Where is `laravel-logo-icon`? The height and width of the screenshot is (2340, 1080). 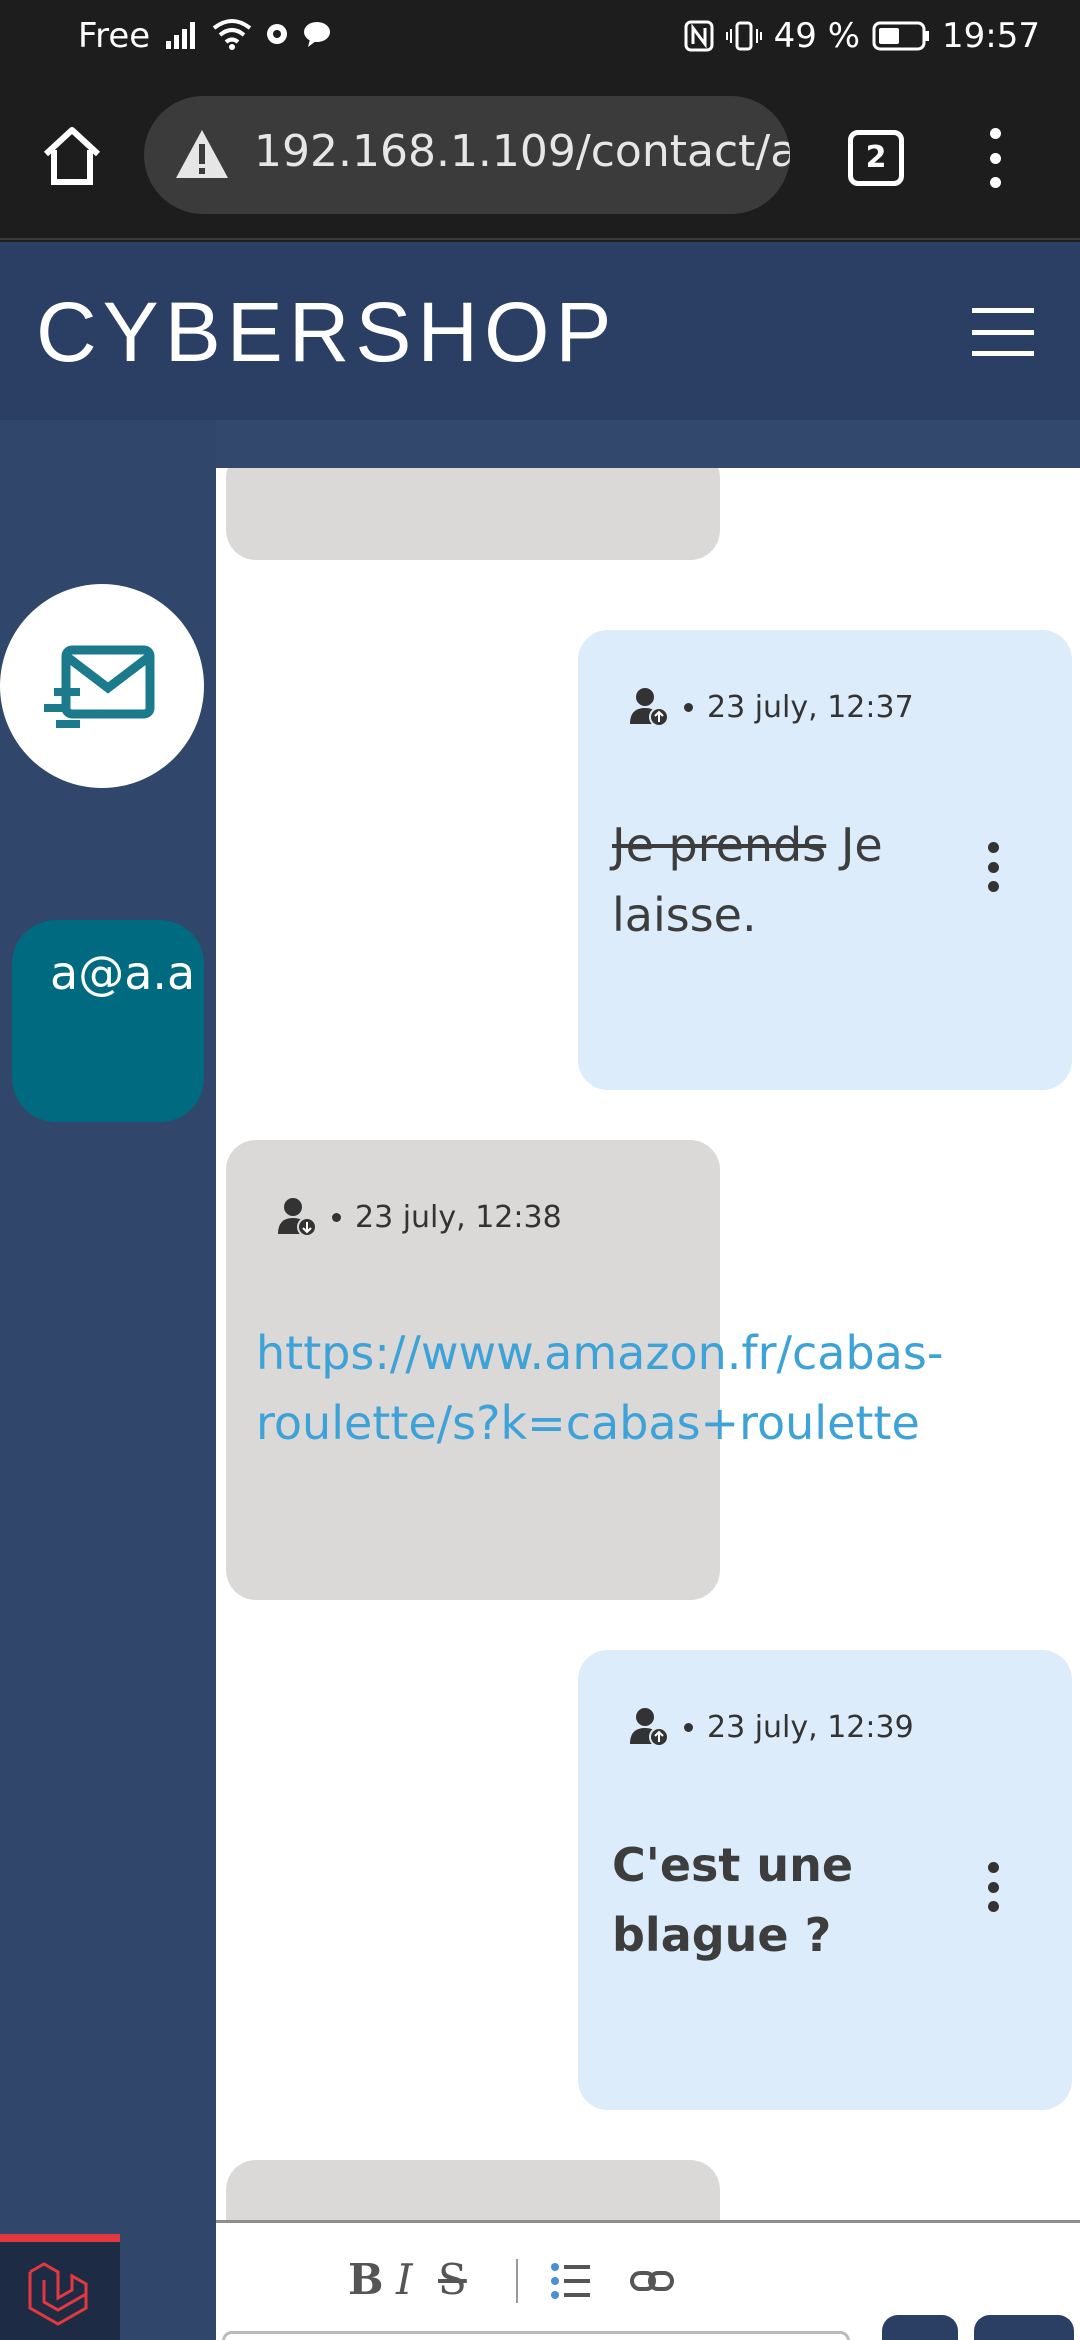
laravel-logo-icon is located at coordinates (60, 2287).